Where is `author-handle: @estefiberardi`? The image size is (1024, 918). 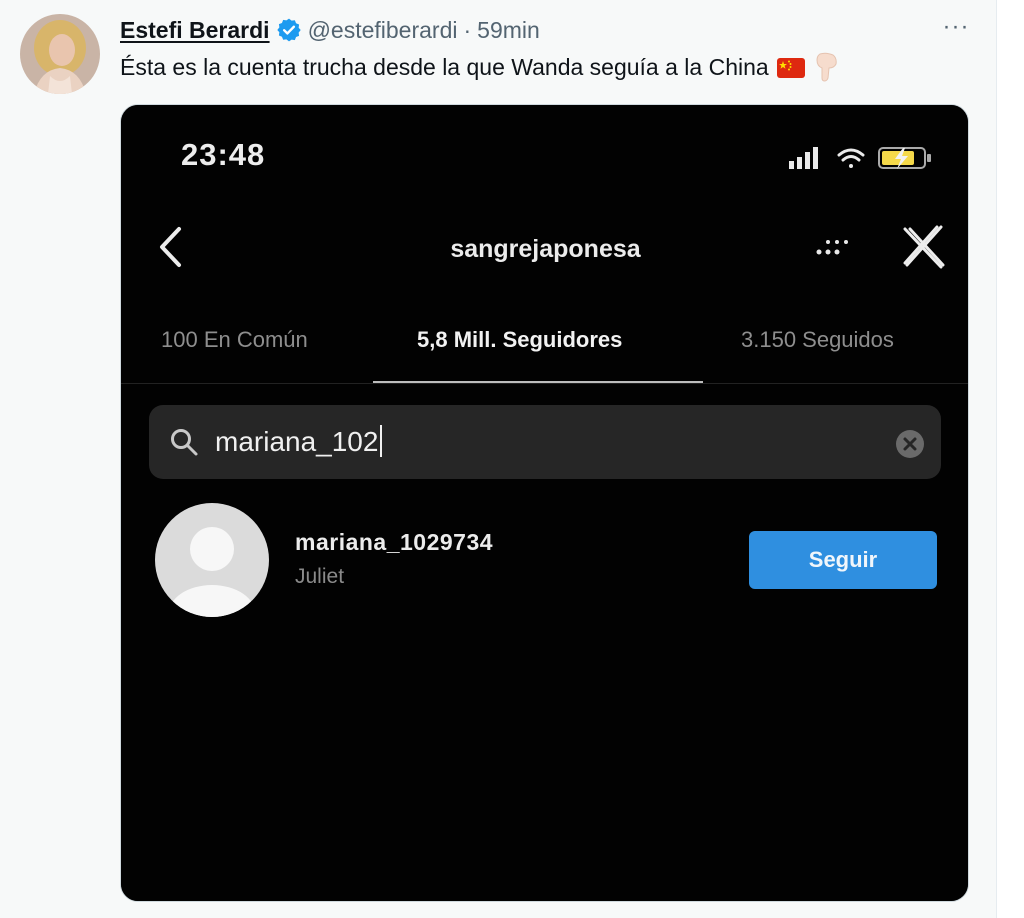
author-handle: @estefiberardi is located at coordinates (383, 30).